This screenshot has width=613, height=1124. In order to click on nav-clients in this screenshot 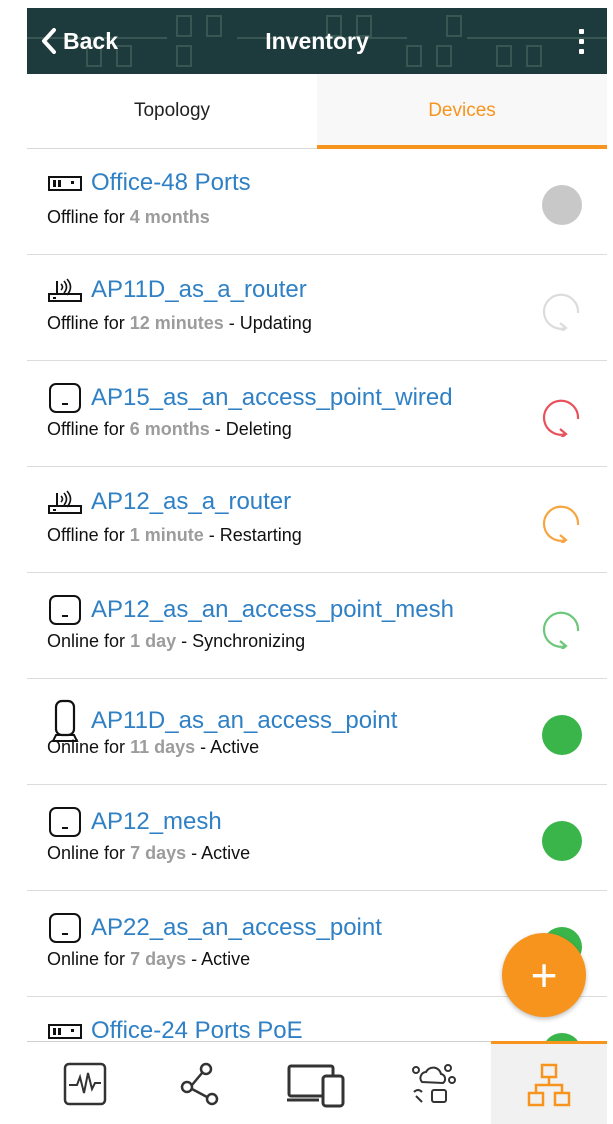, I will do `click(433, 1083)`.